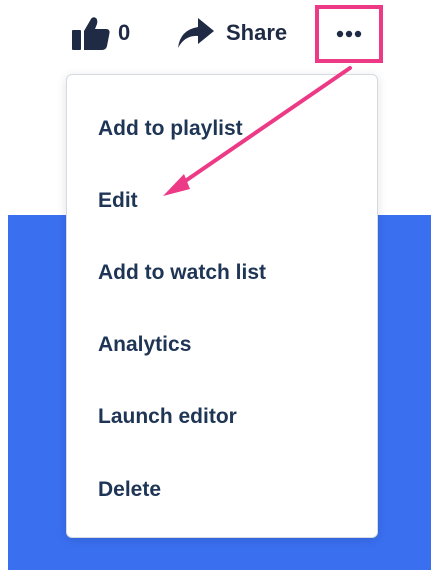 This screenshot has height=570, width=431. What do you see at coordinates (167, 417) in the screenshot?
I see `menu-item-launch-editor: Launch editor` at bounding box center [167, 417].